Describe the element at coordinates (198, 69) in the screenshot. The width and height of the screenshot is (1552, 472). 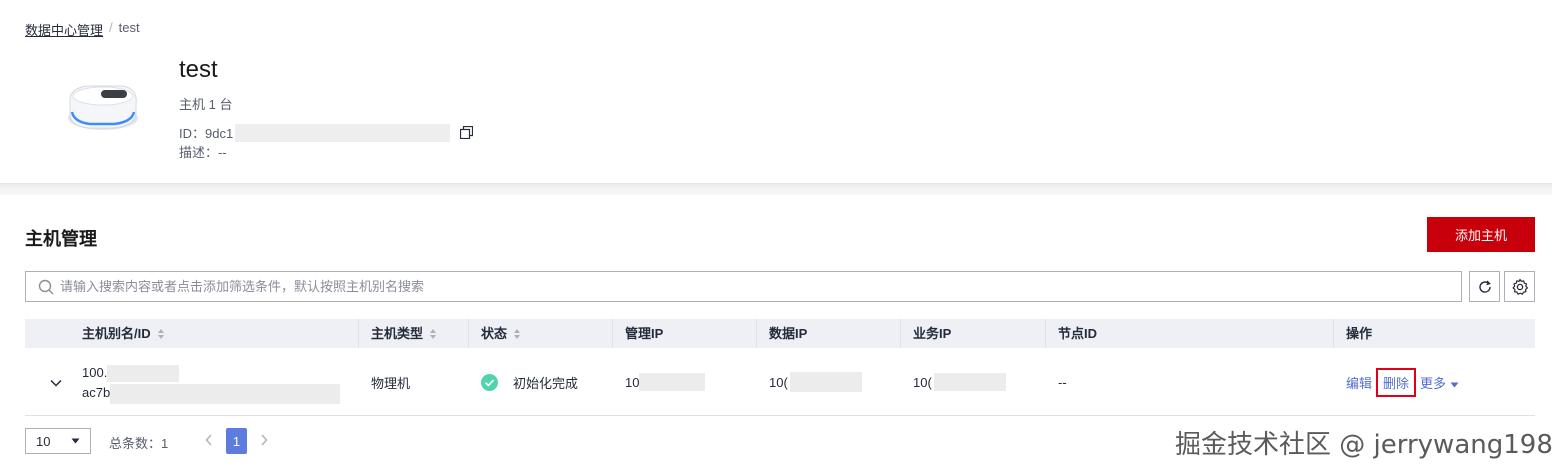
I see `page-title: test` at that location.